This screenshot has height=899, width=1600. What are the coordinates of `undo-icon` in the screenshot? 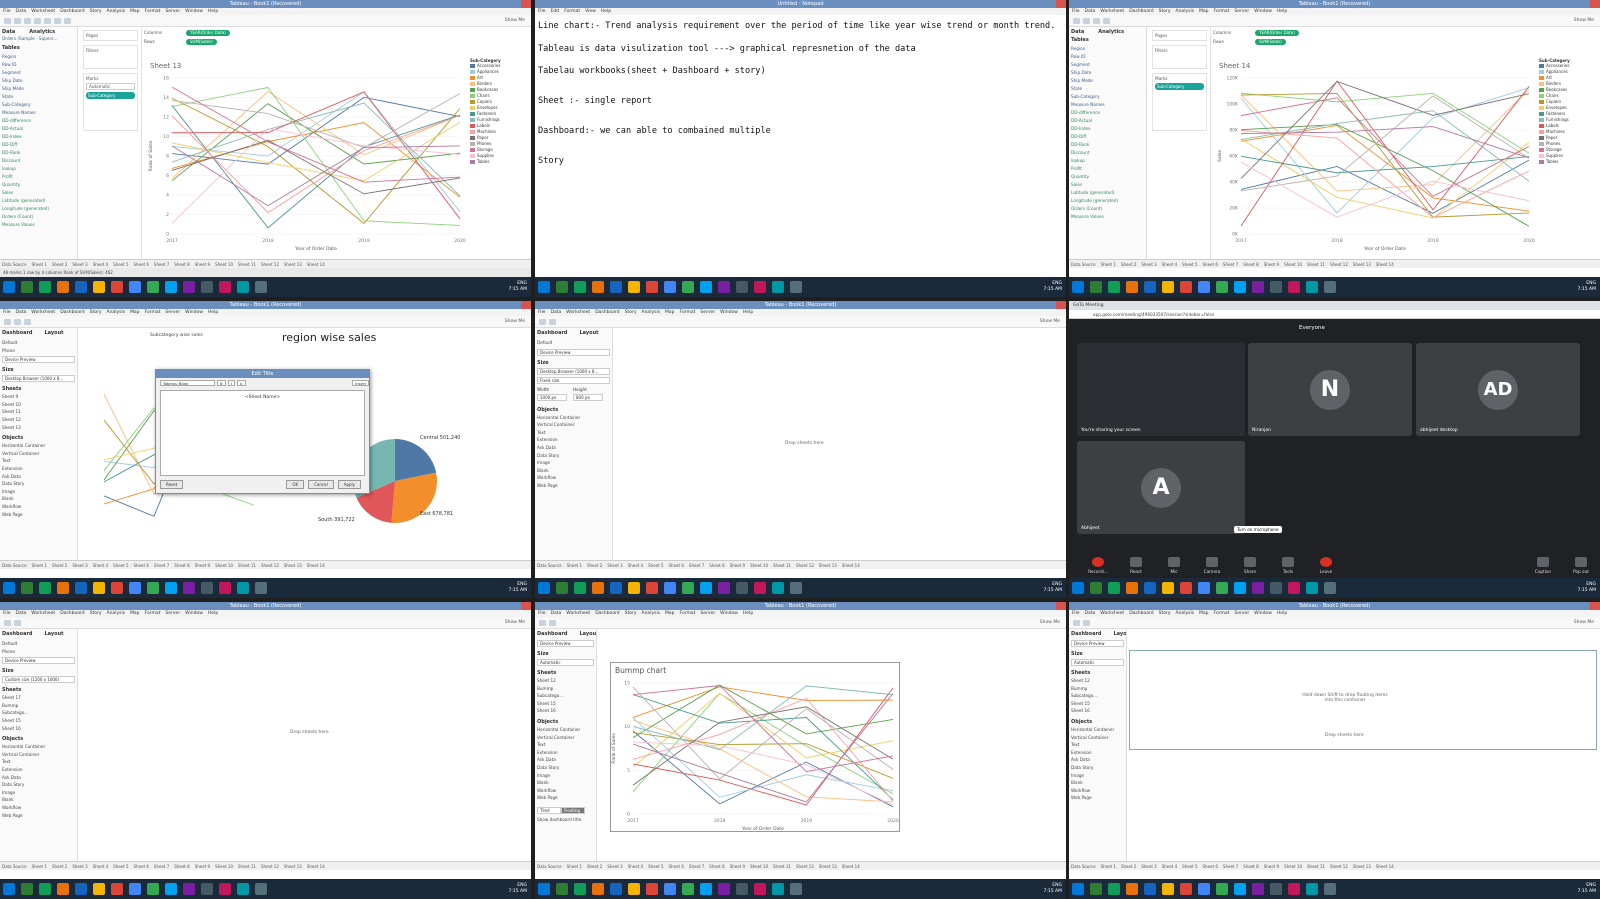 It's located at (1076, 622).